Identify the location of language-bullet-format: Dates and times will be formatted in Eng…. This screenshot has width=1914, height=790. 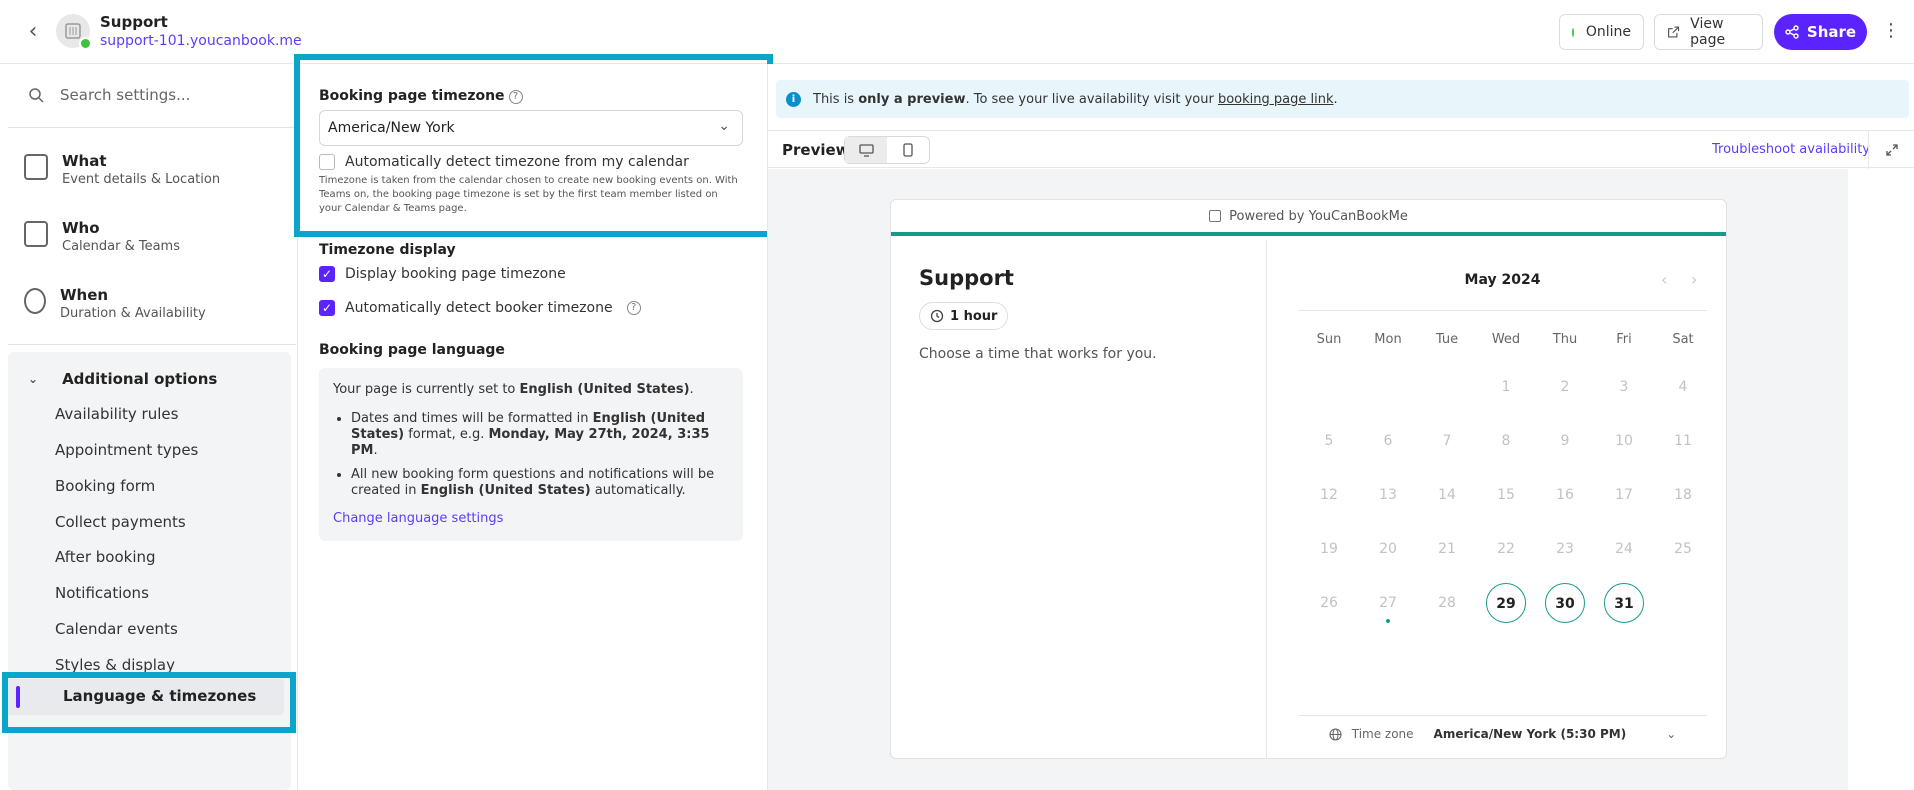
(540, 435).